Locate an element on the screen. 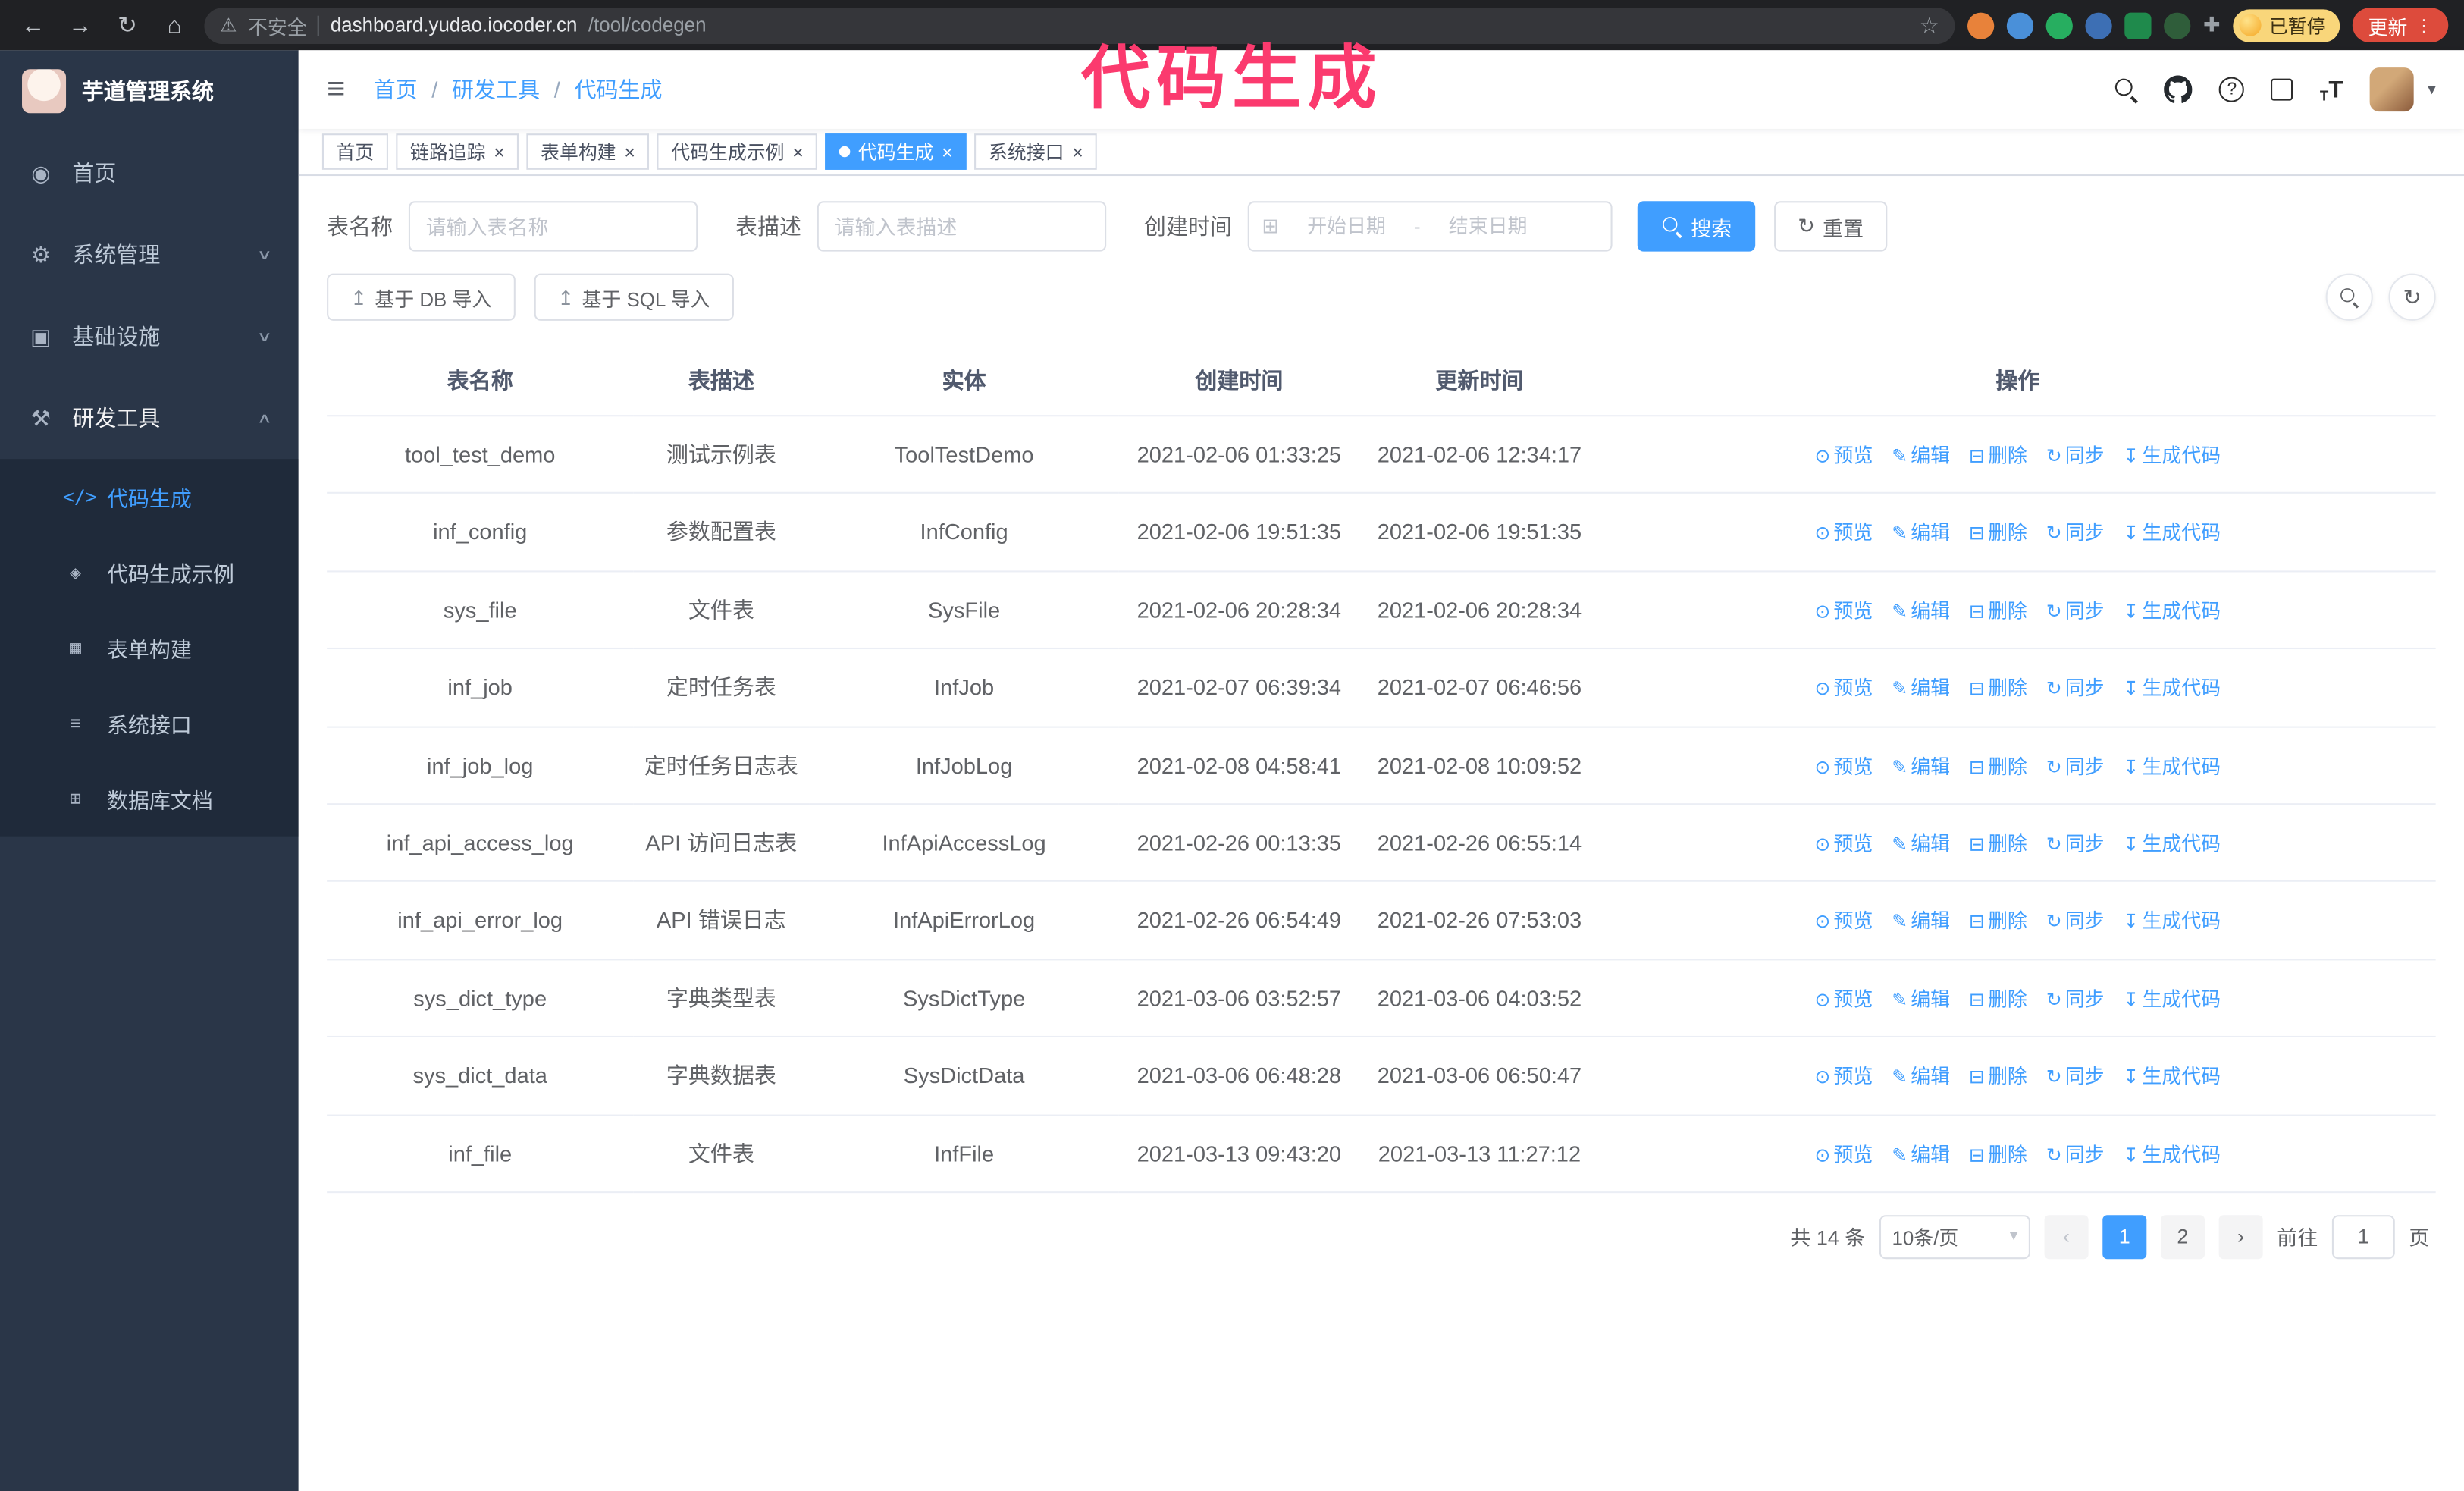 The image size is (2464, 1491). toggle-search-button is located at coordinates (2349, 297).